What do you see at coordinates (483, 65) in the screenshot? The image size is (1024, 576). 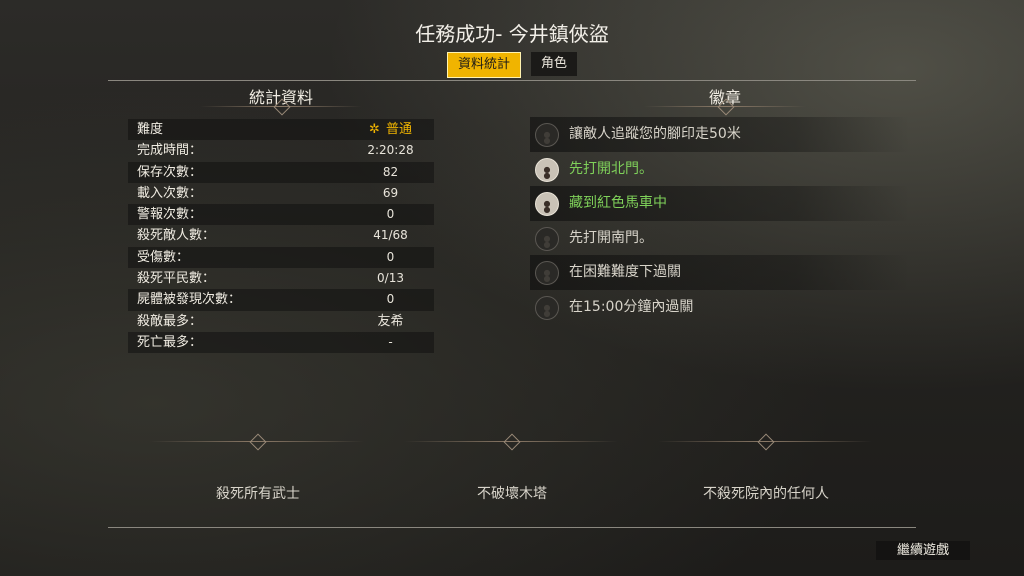 I see `tab-statistics: 資料統計` at bounding box center [483, 65].